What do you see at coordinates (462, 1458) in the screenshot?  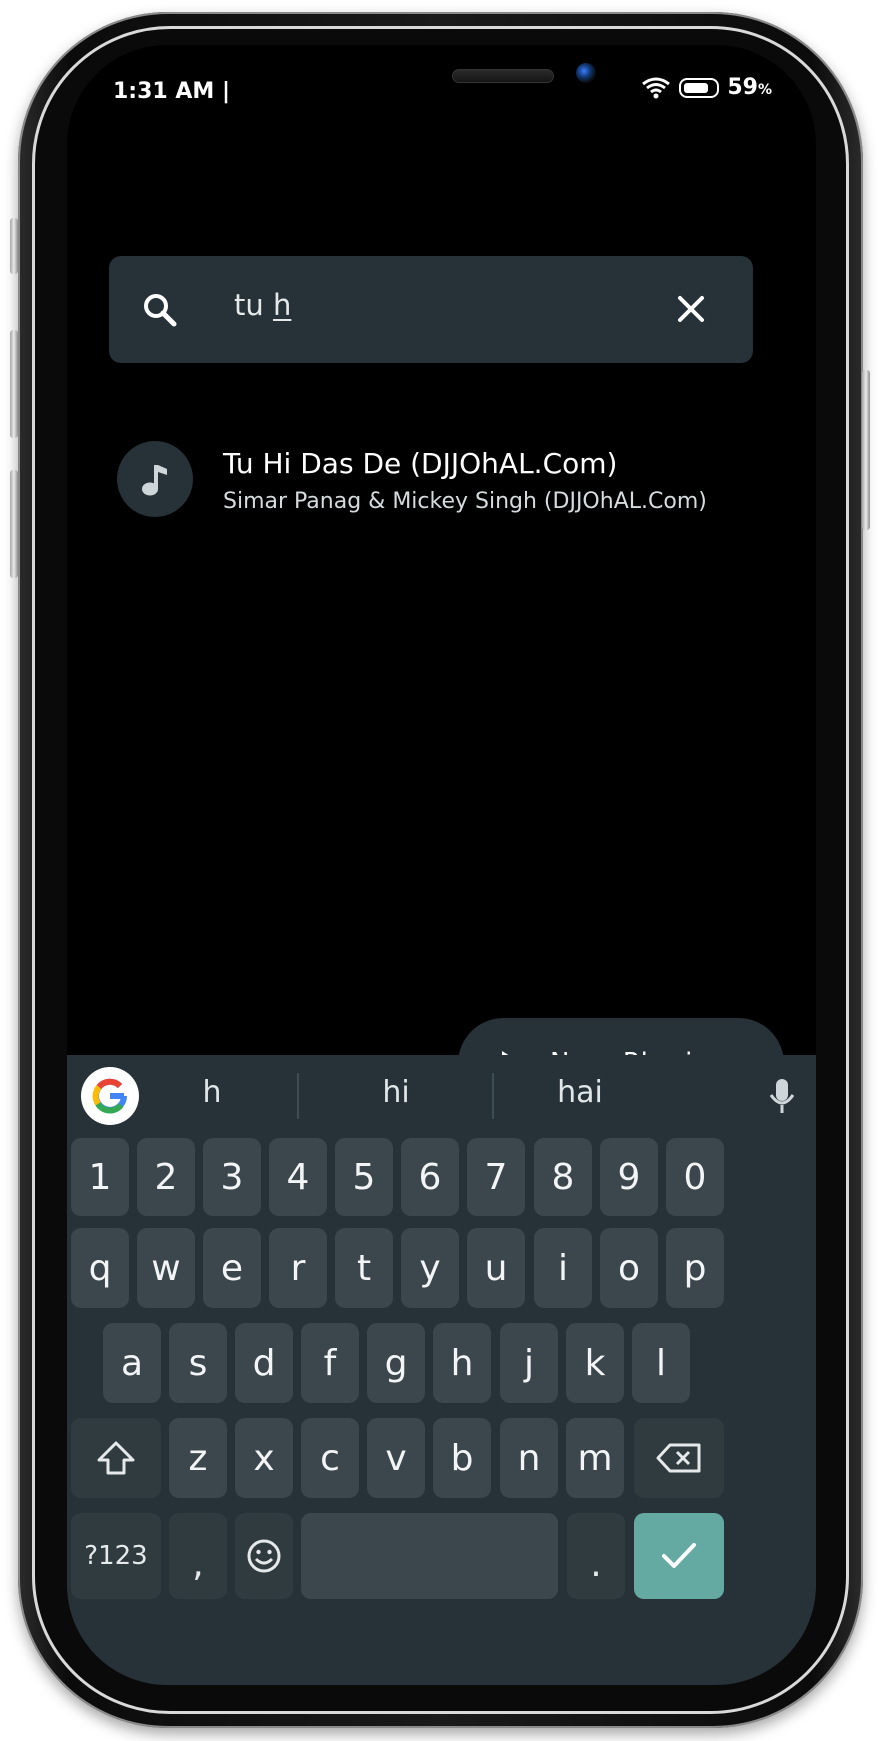 I see `key-b: b` at bounding box center [462, 1458].